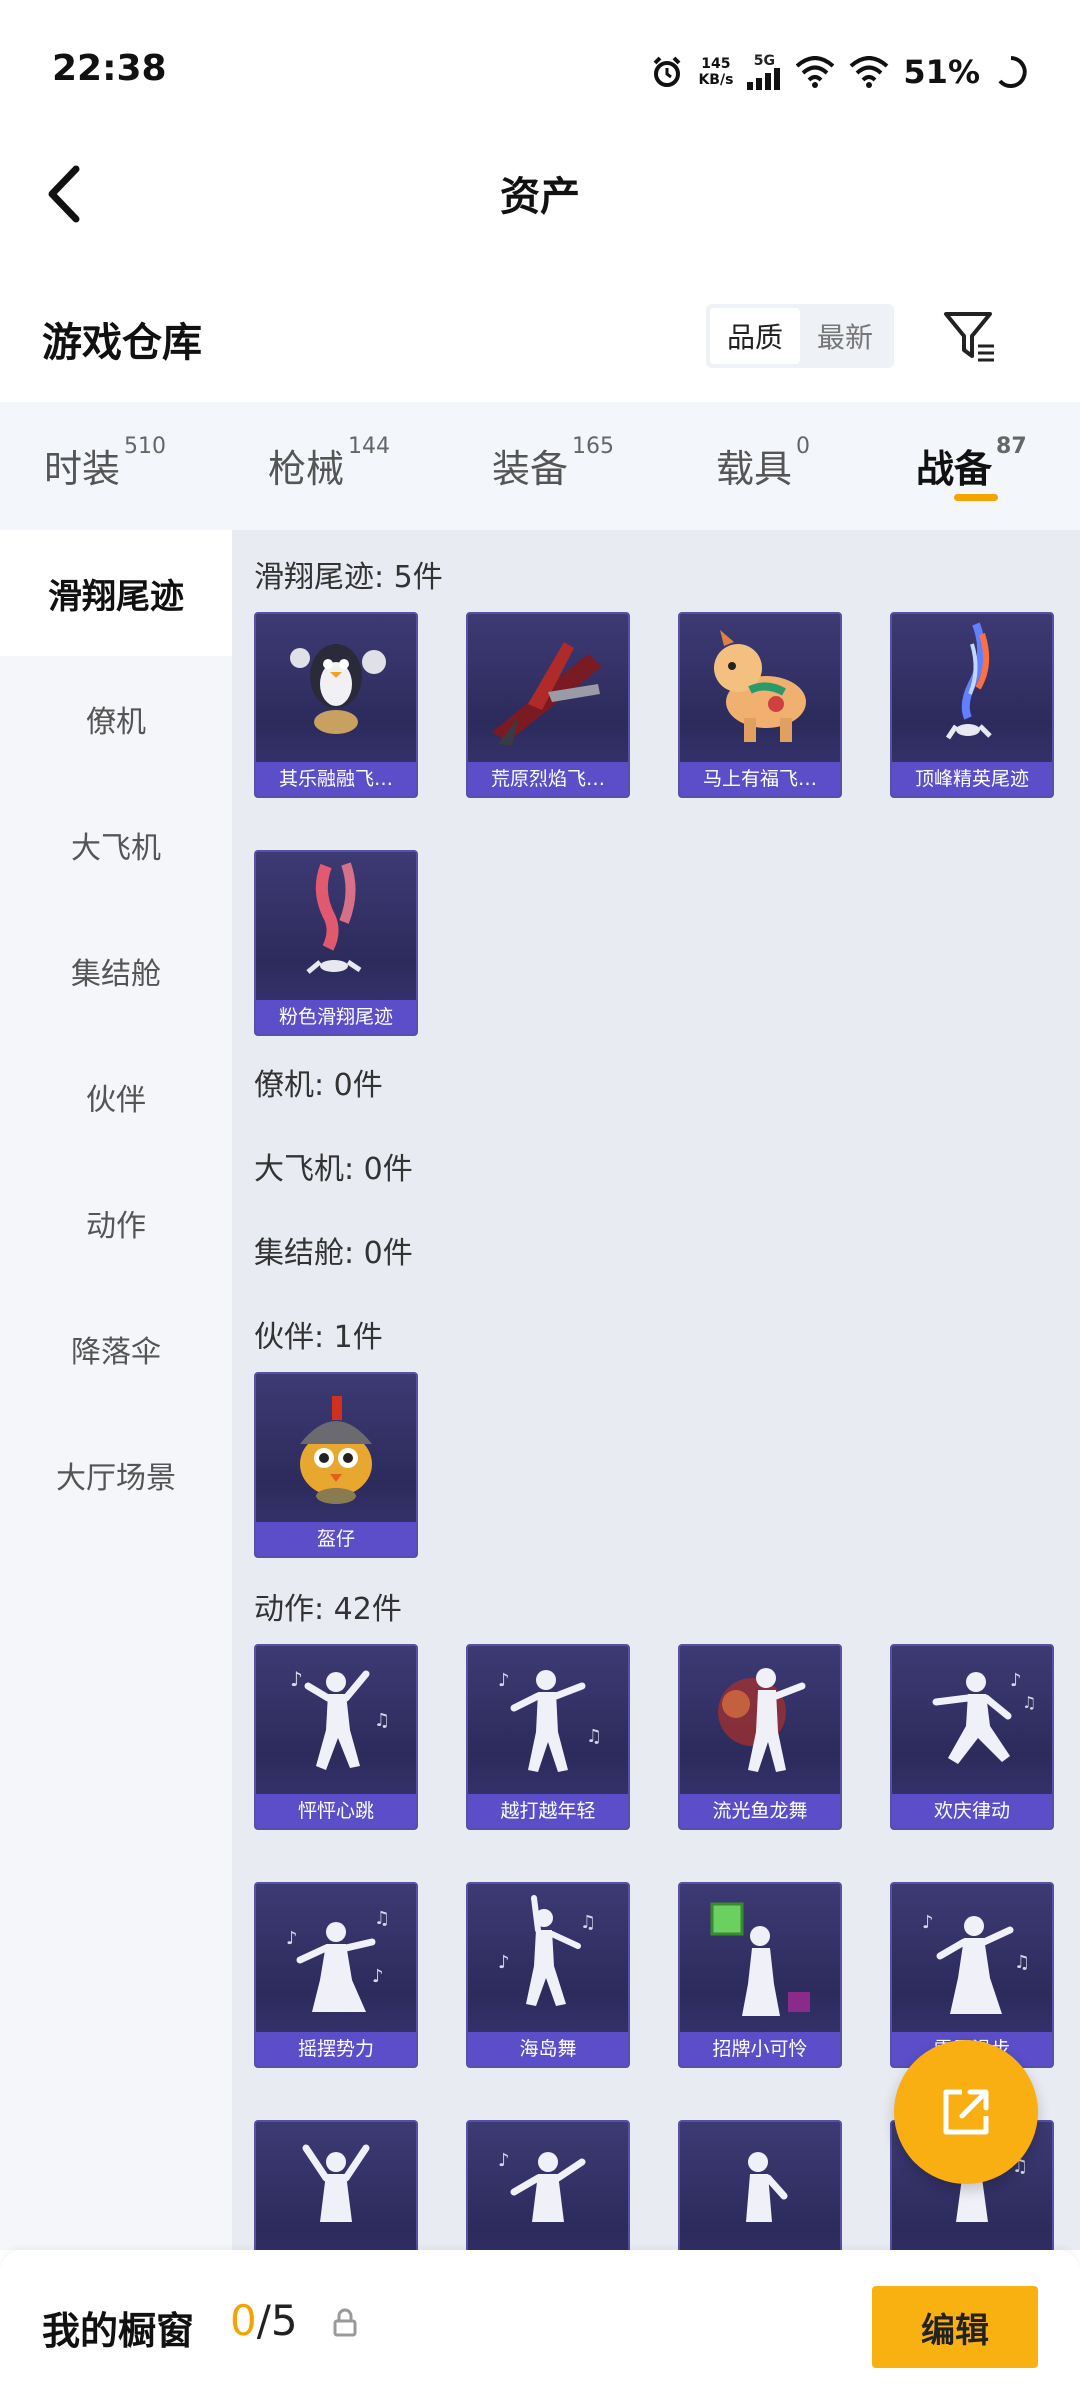  I want to click on item-card: ♪ ♫ 海岛舞, so click(548, 1975).